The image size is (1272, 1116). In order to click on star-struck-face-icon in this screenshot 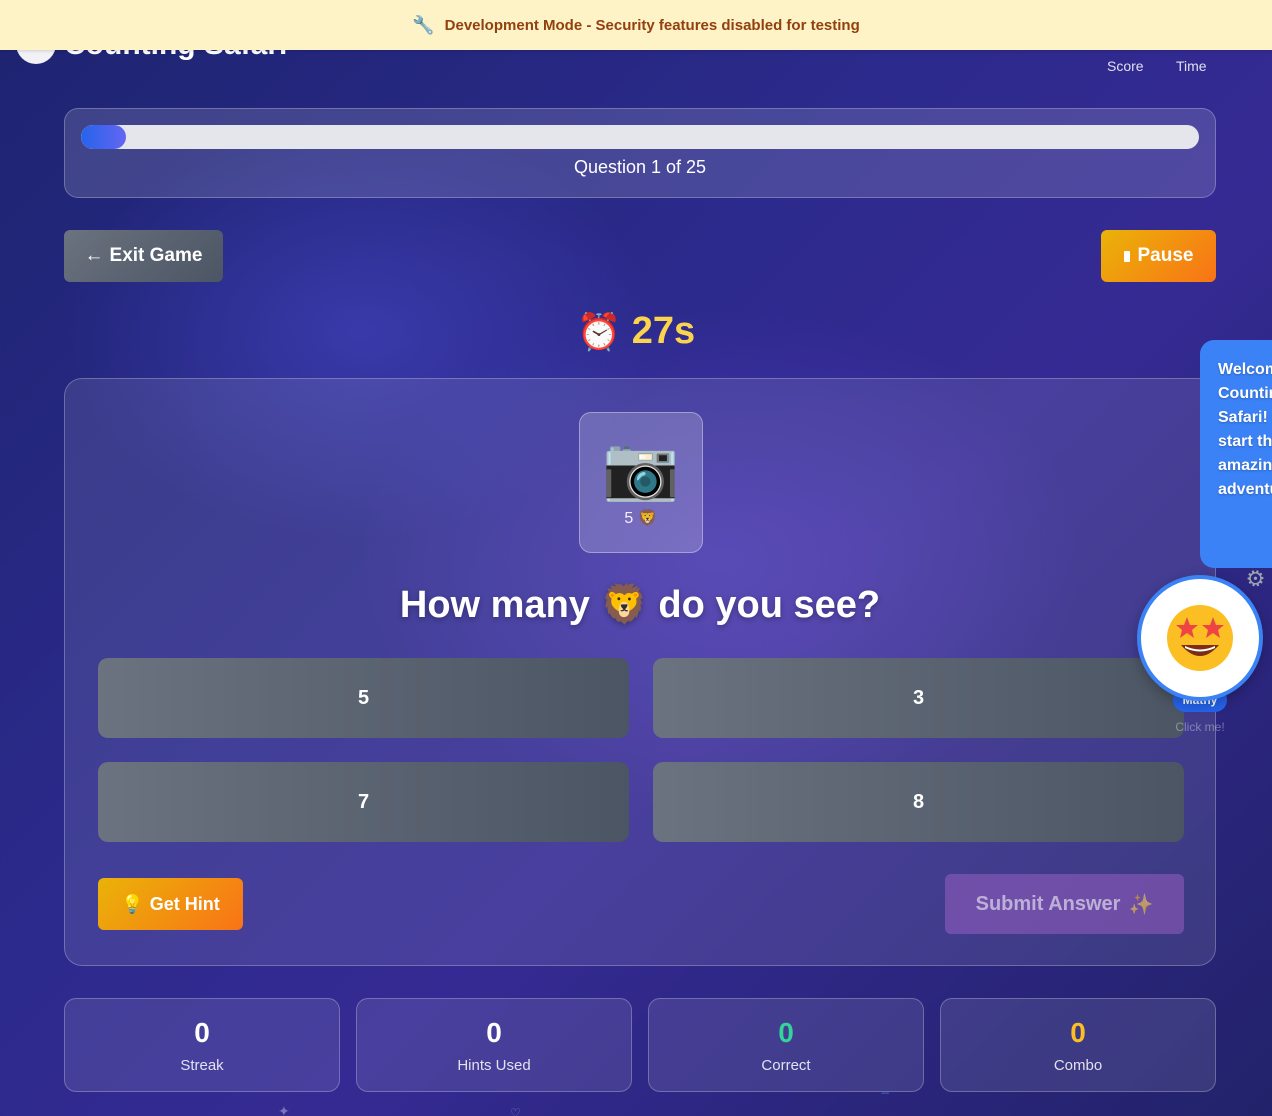, I will do `click(1200, 638)`.